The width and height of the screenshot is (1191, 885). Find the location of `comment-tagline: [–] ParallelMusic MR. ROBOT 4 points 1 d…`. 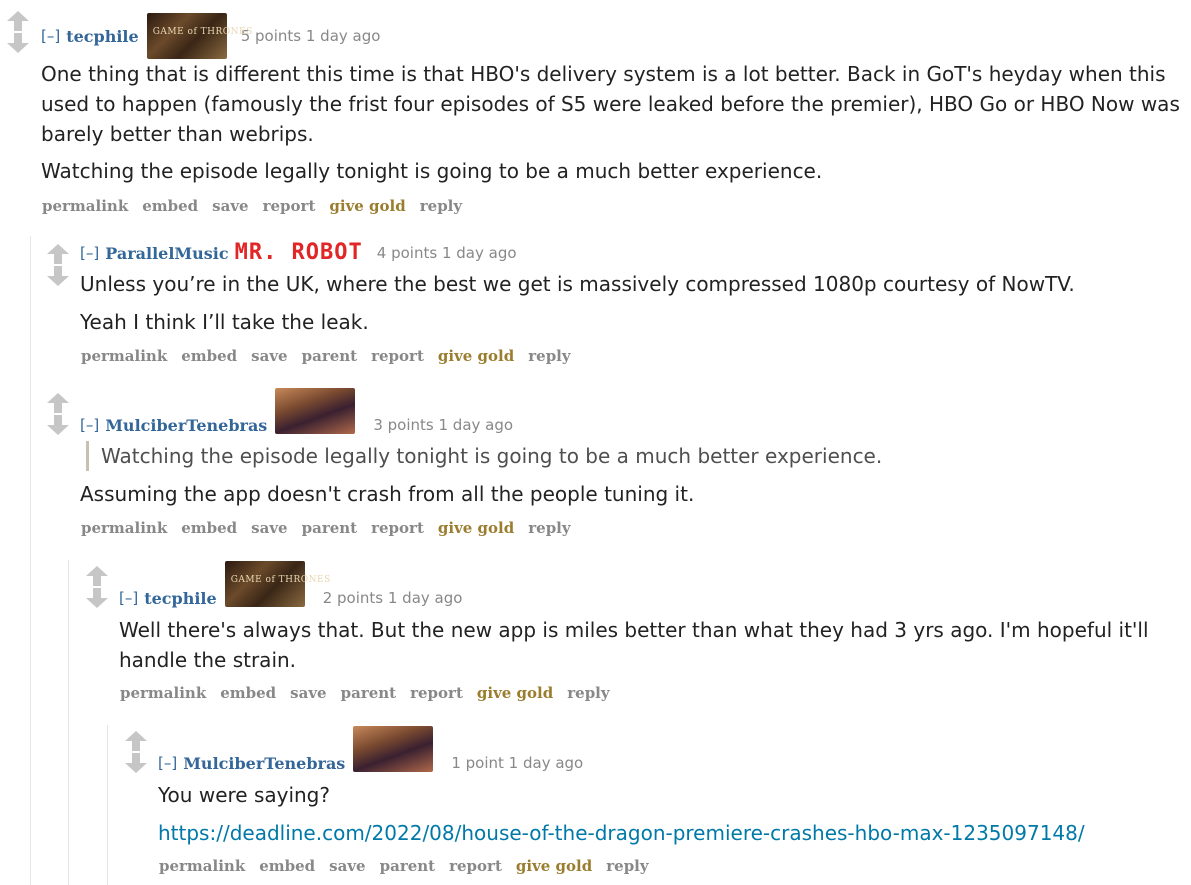

comment-tagline: [–] ParallelMusic MR. ROBOT 4 points 1 d… is located at coordinates (298, 253).